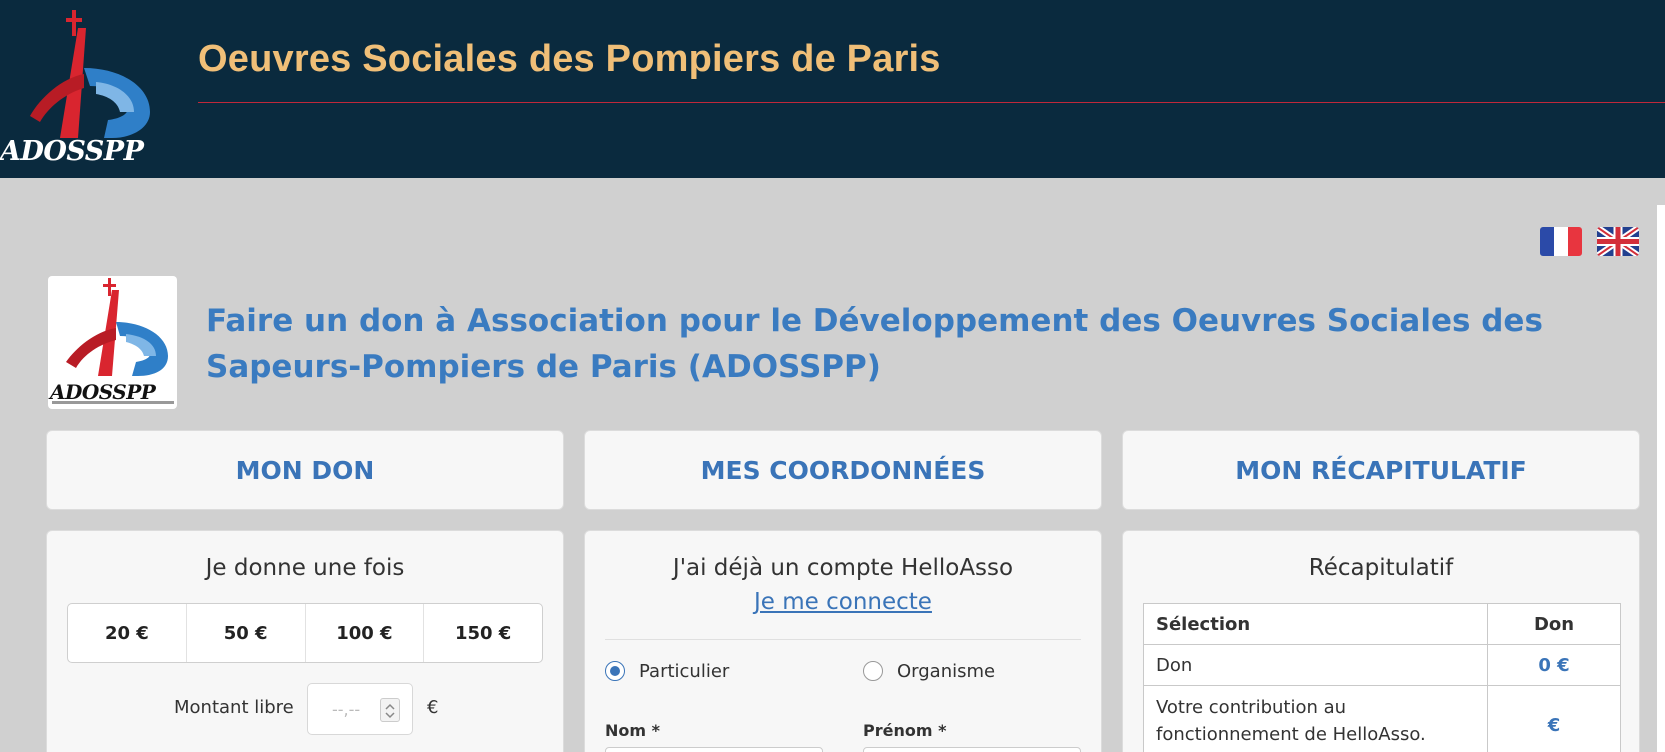  I want to click on account-divider, so click(843, 639).